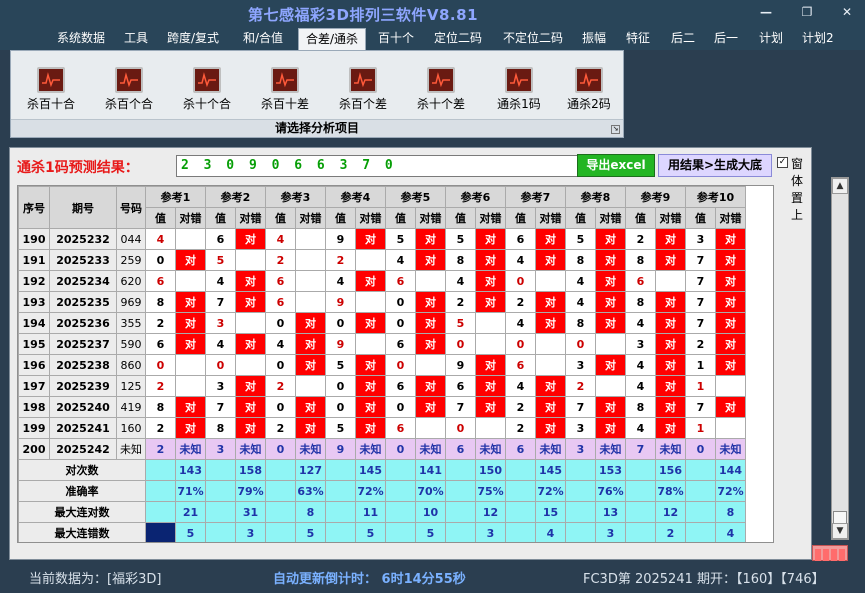 The height and width of the screenshot is (593, 865). What do you see at coordinates (310, 260) in the screenshot?
I see `ref-hit` at bounding box center [310, 260].